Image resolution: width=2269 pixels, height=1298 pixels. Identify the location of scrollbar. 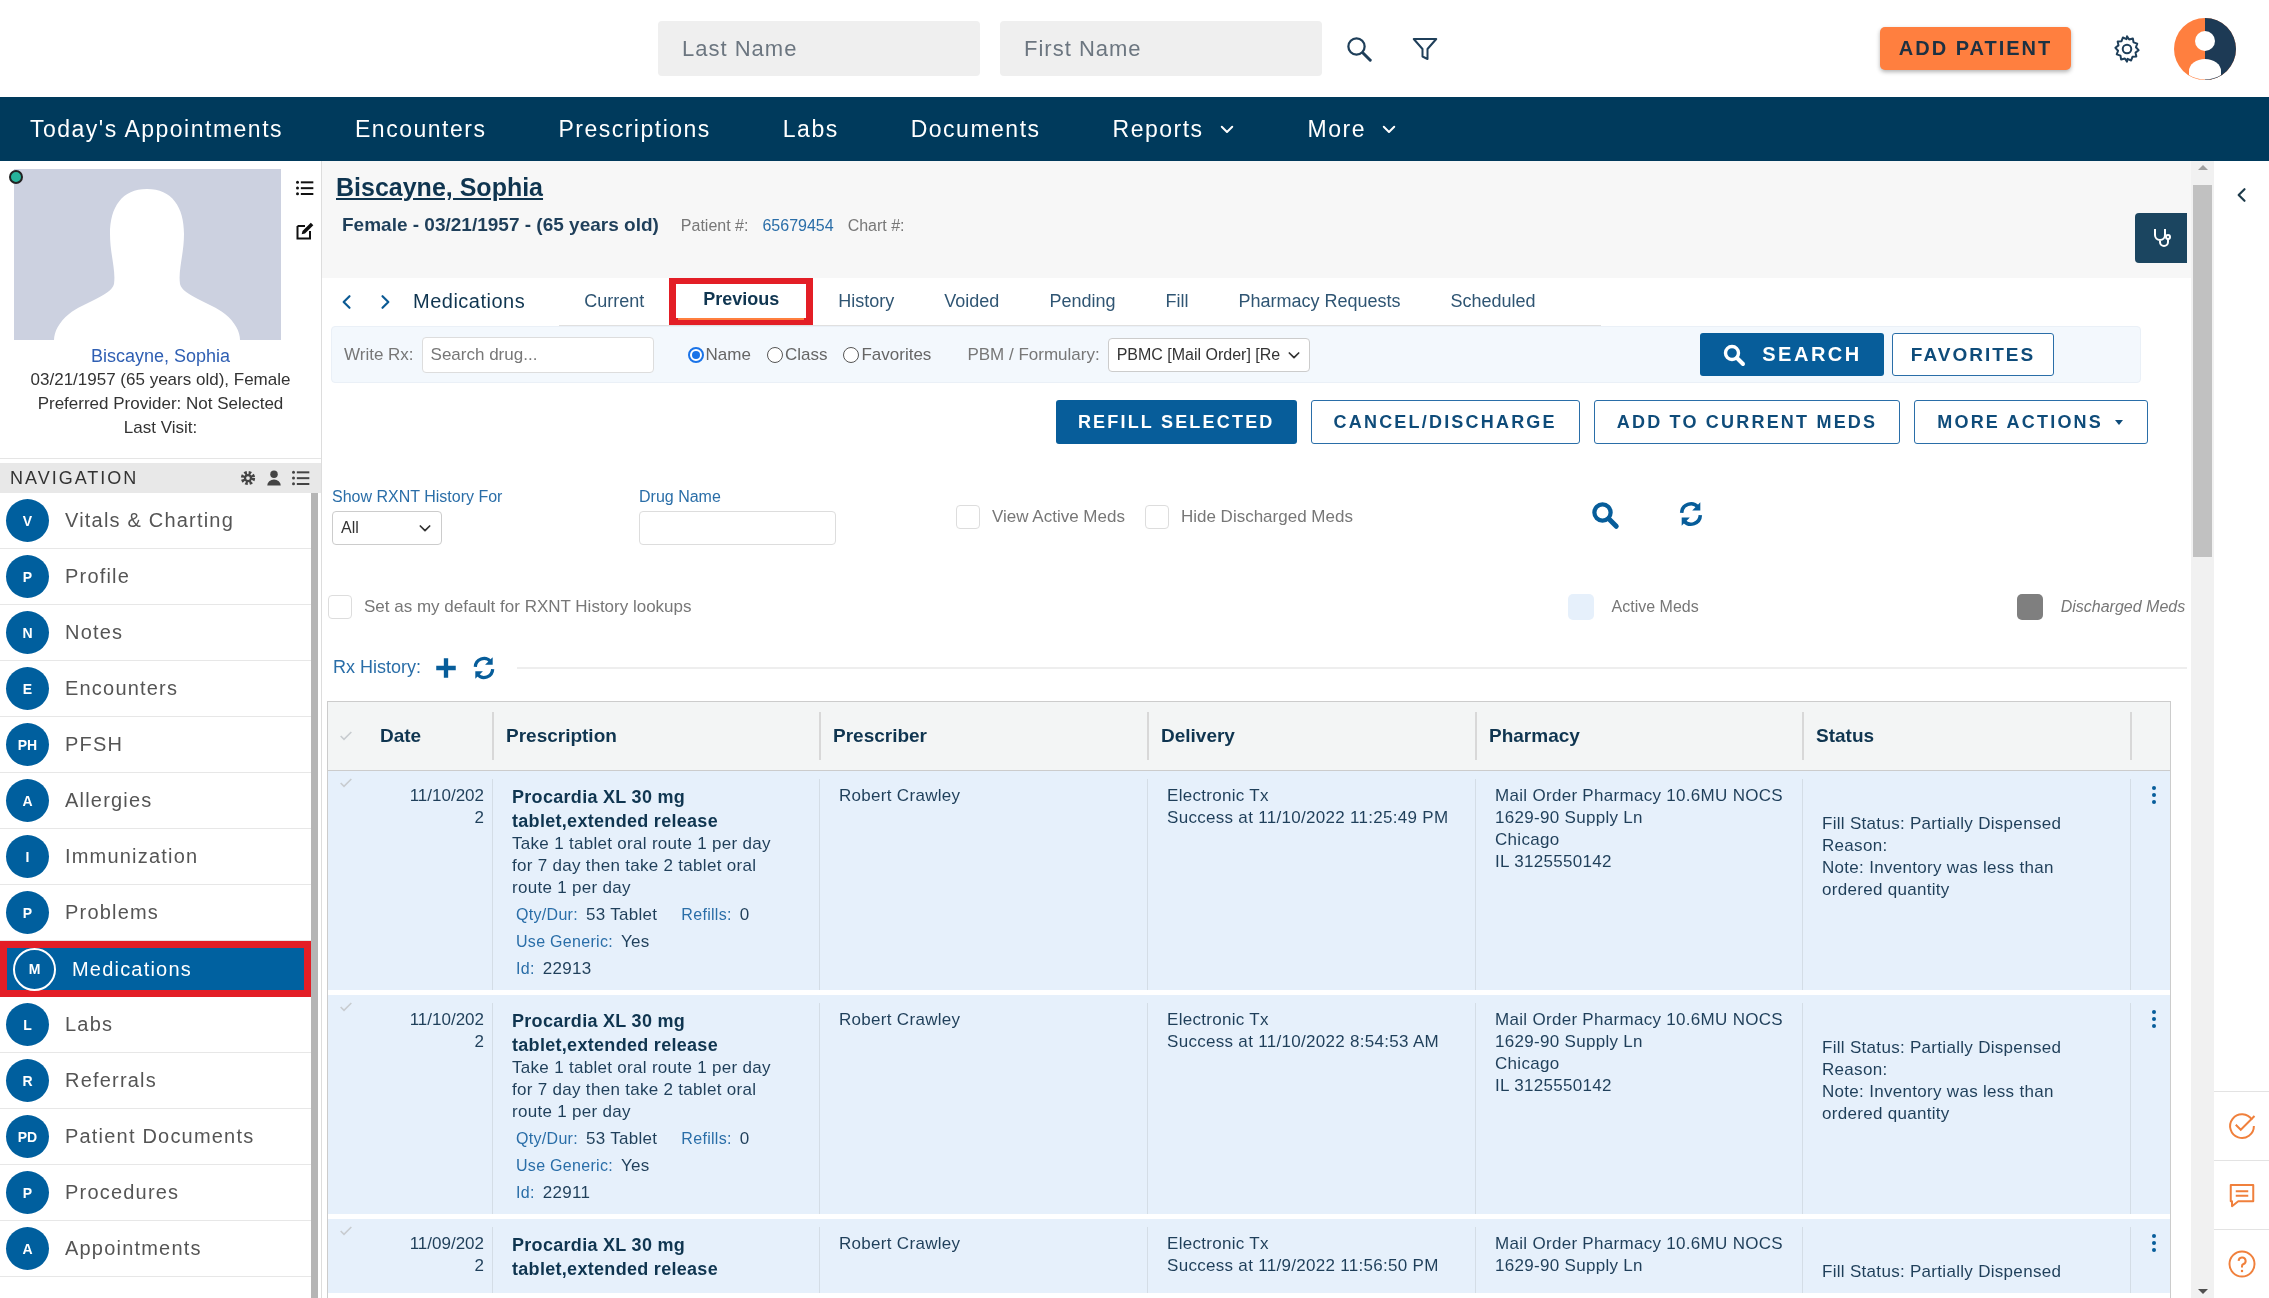
(314, 895).